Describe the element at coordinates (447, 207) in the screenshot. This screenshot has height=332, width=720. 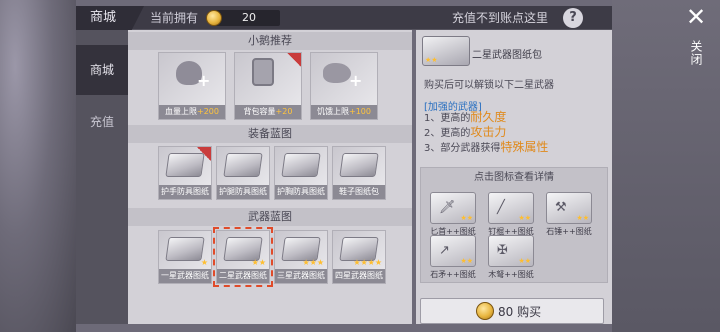
I see `dagger-icon: 🗡` at that location.